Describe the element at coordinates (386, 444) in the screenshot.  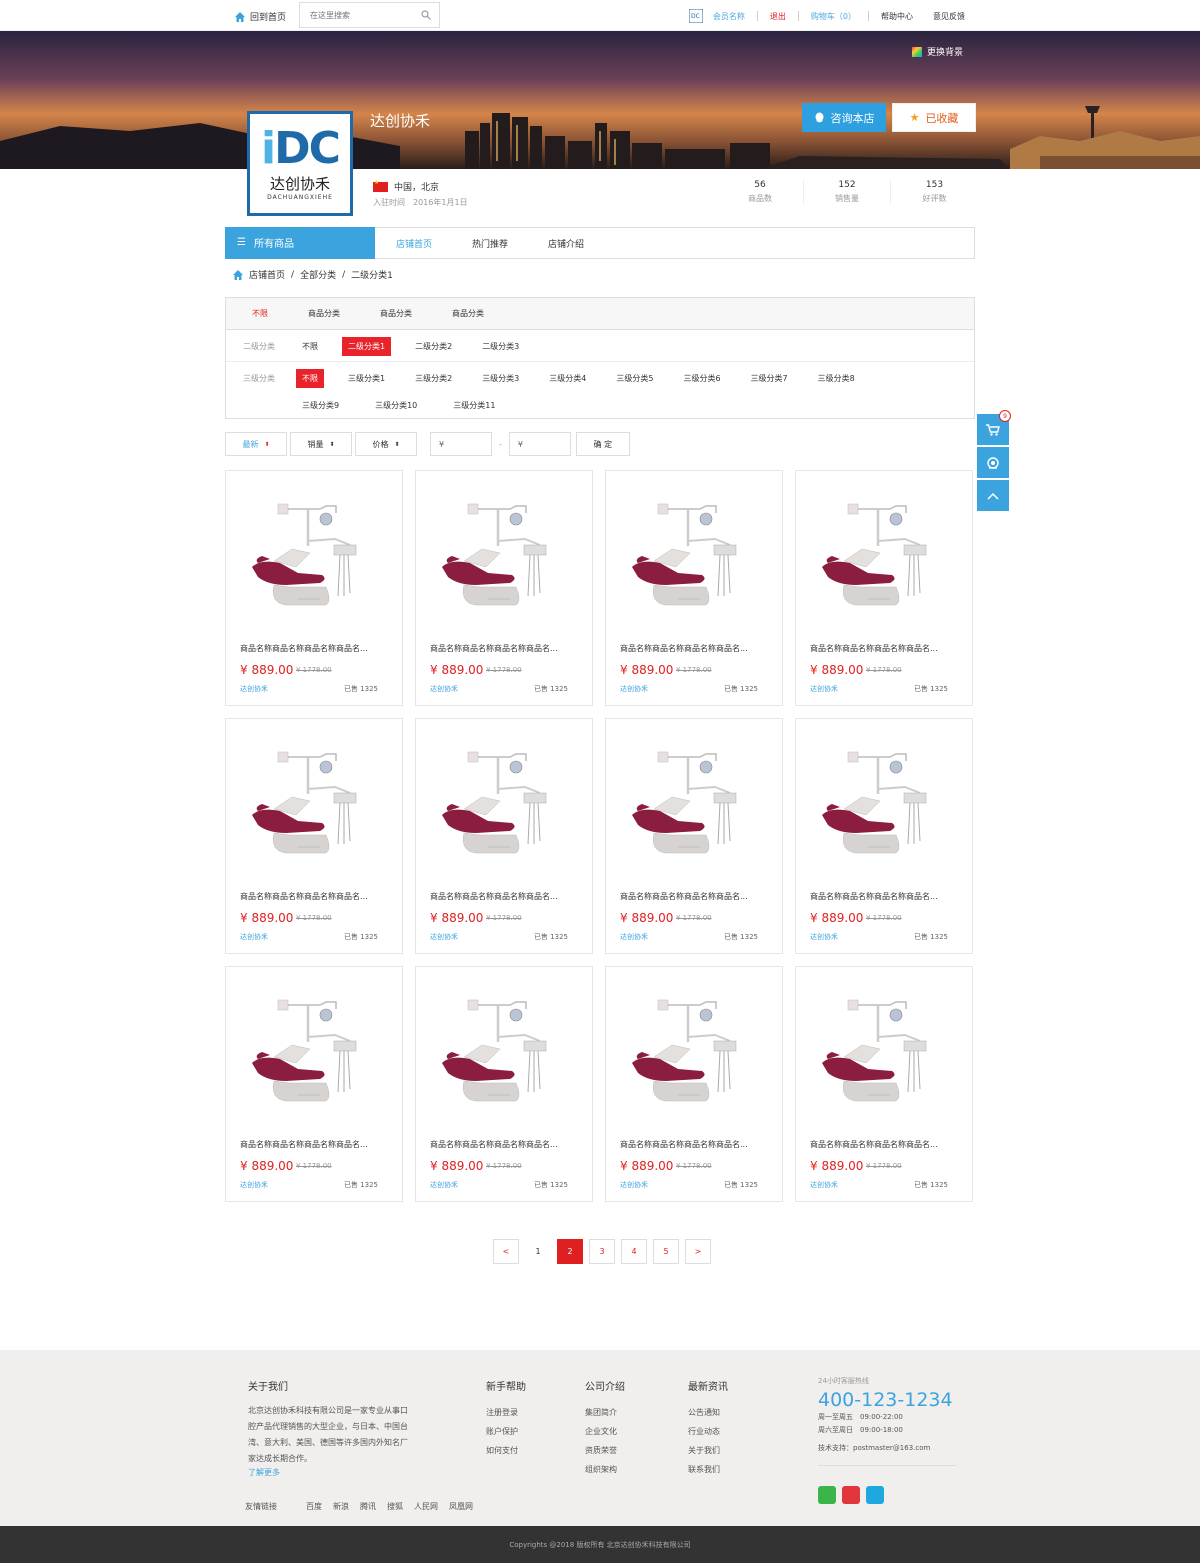
I see `sort-price-button: 价格 ⬍` at that location.